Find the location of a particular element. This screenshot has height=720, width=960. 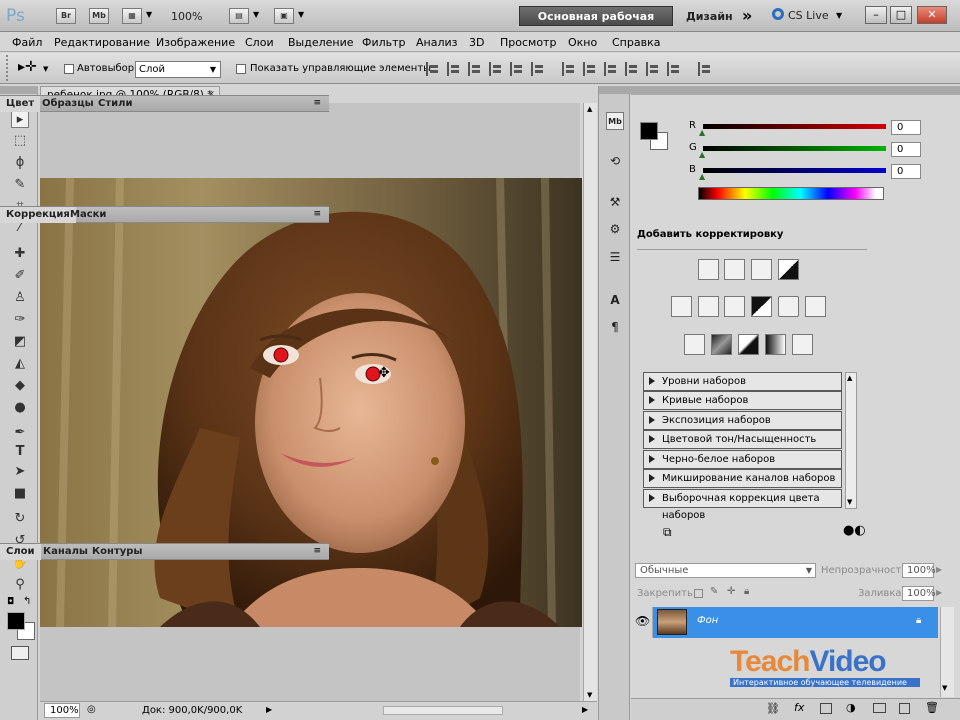

menu-edit: Редактирование is located at coordinates (102, 42).